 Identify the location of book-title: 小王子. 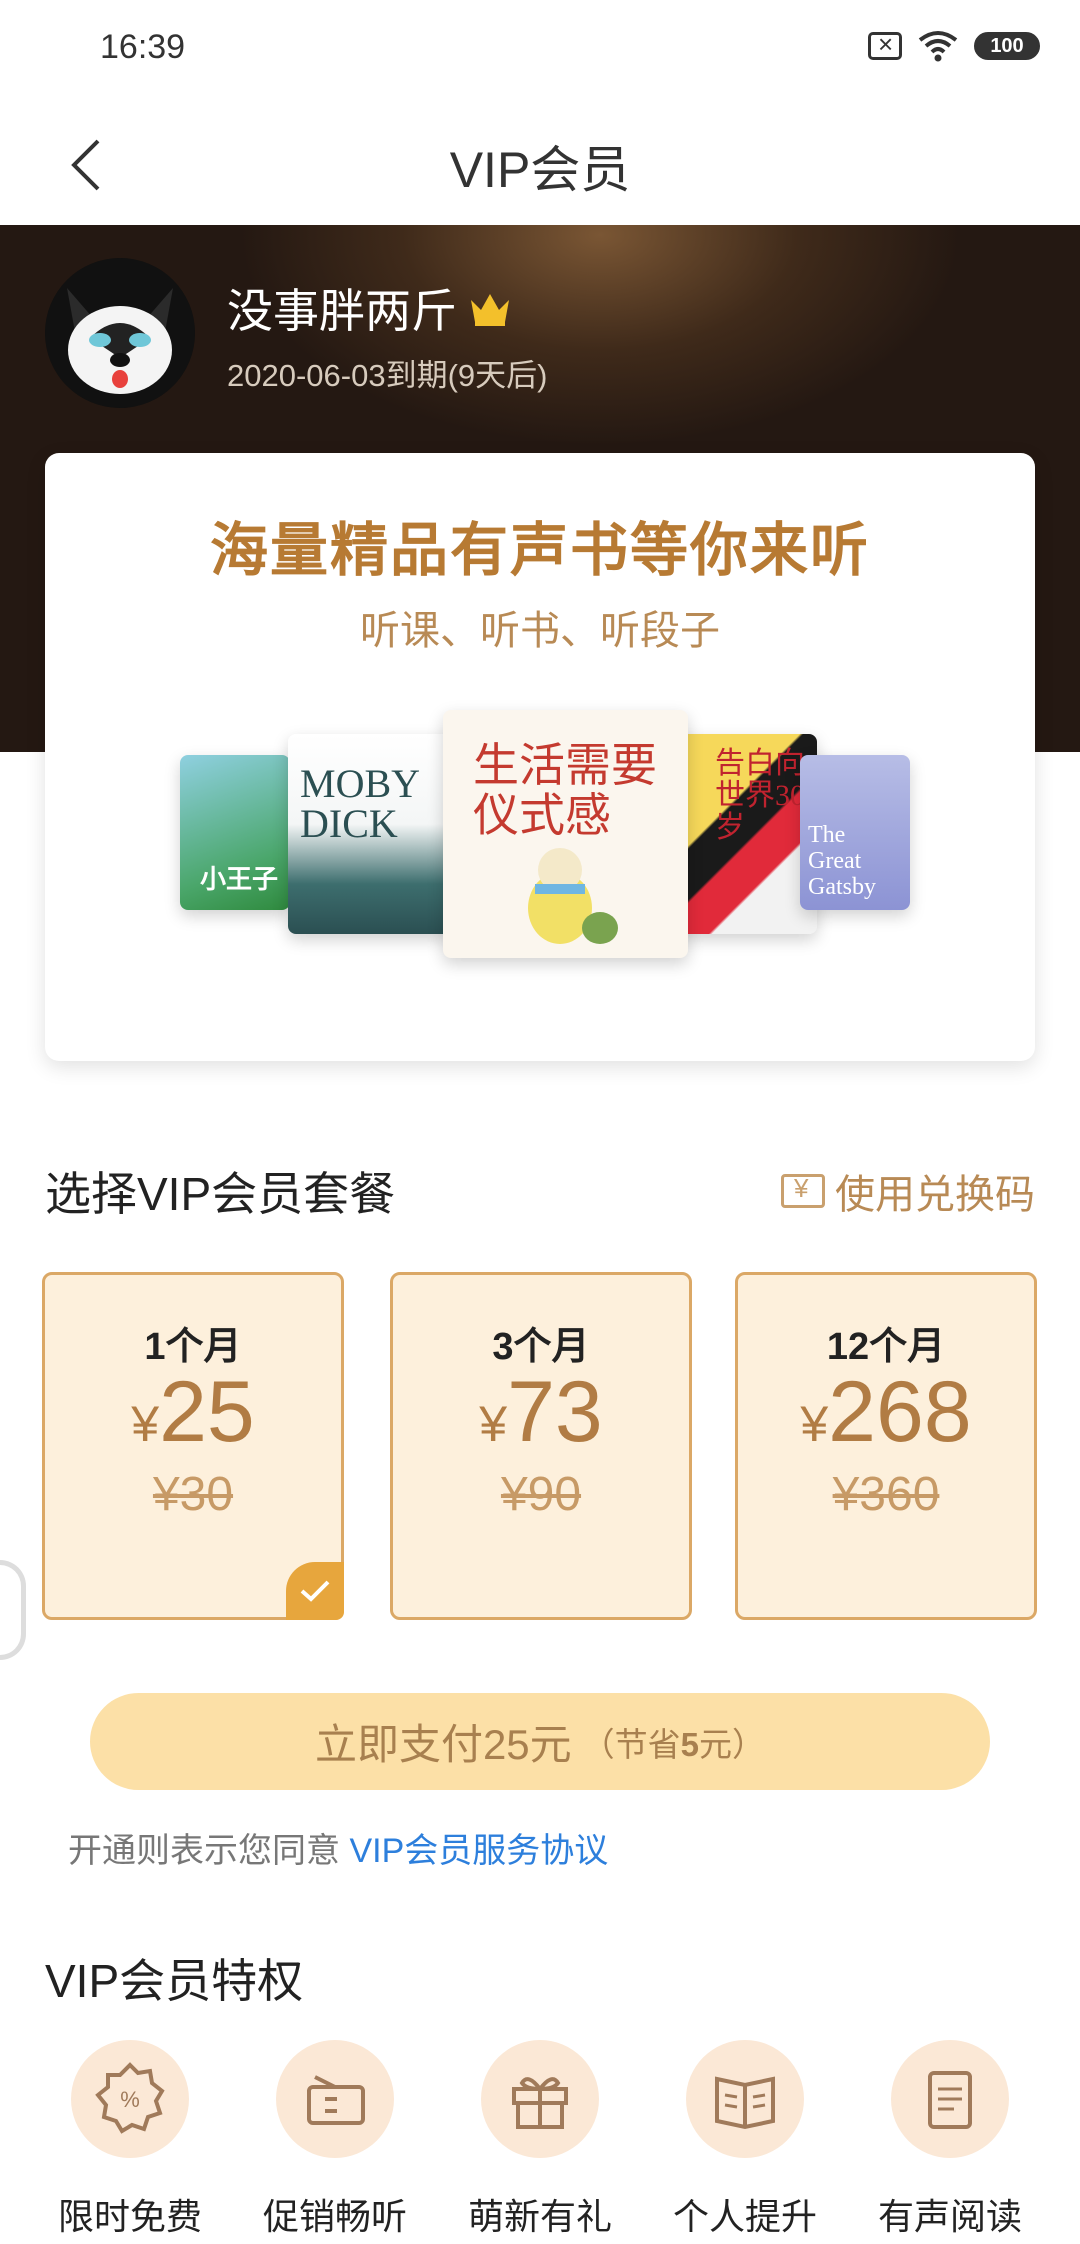
(239, 879).